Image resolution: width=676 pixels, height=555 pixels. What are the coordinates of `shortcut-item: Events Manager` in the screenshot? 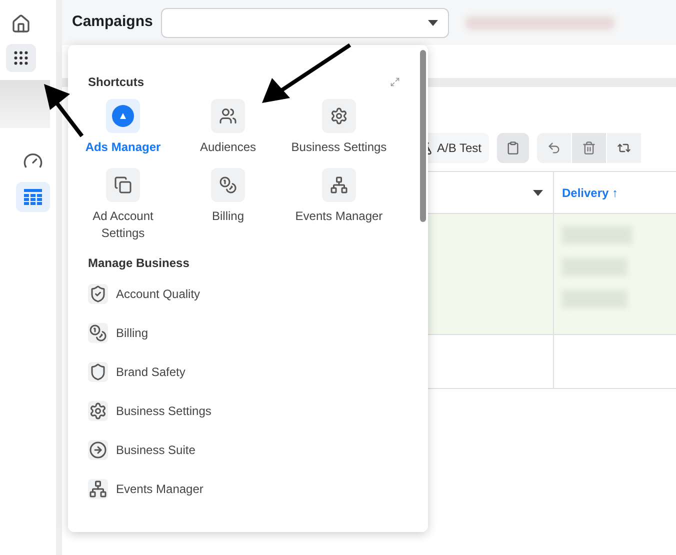 It's located at (339, 205).